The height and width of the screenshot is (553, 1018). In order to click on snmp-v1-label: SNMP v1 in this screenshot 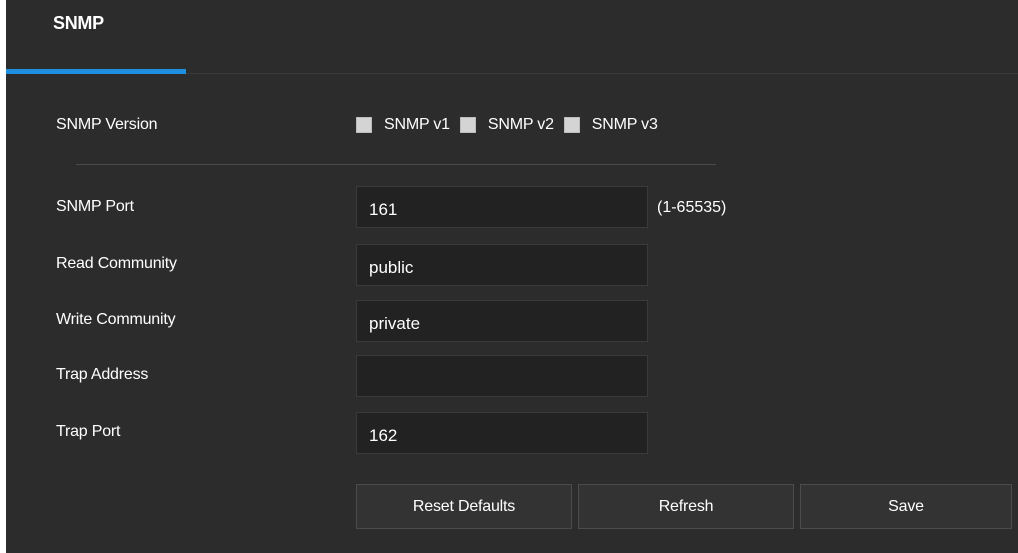, I will do `click(417, 124)`.